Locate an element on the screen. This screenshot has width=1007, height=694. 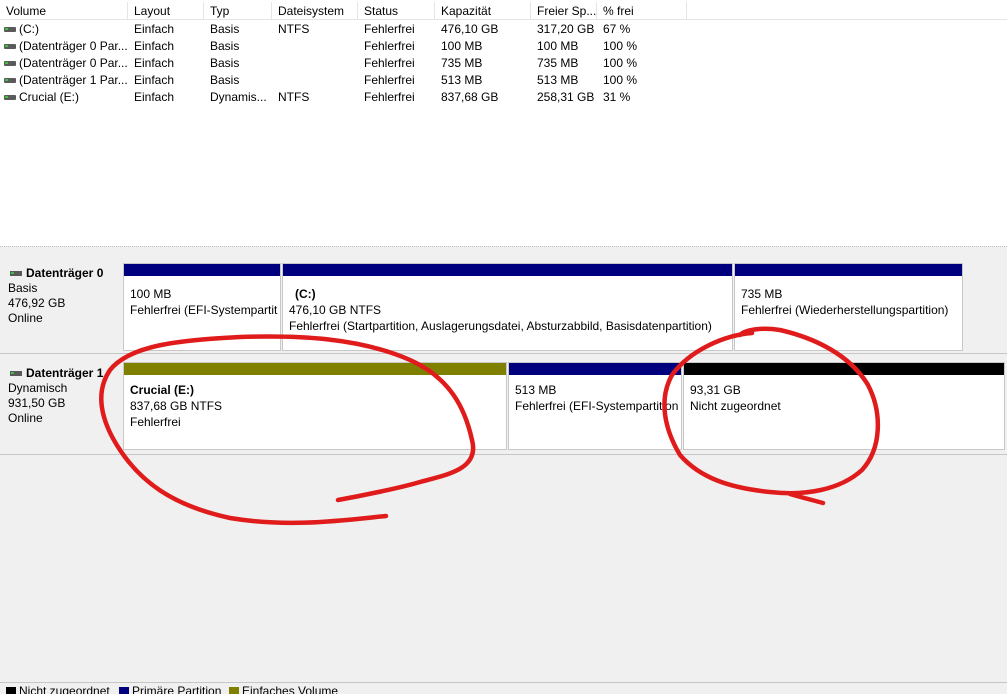
partition-details: Crucial (E:) 837,68 GB NTFS Fehlerfrei is located at coordinates (317, 406).